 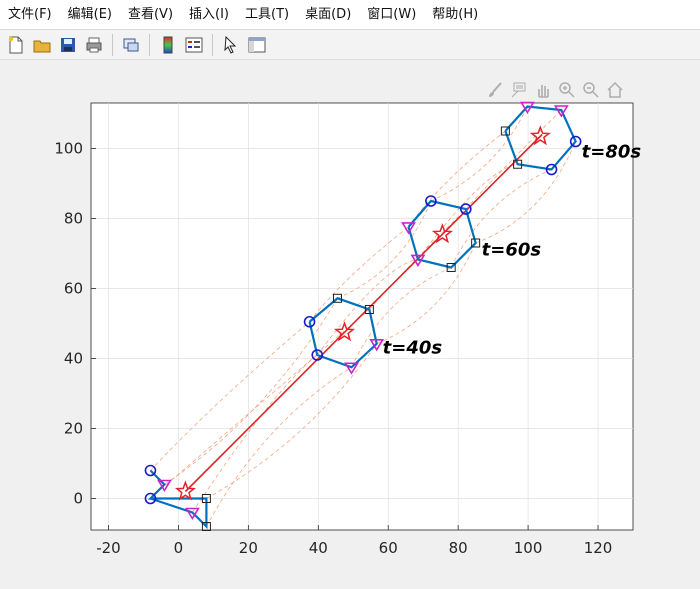 What do you see at coordinates (231, 45) in the screenshot?
I see `pointer-icon` at bounding box center [231, 45].